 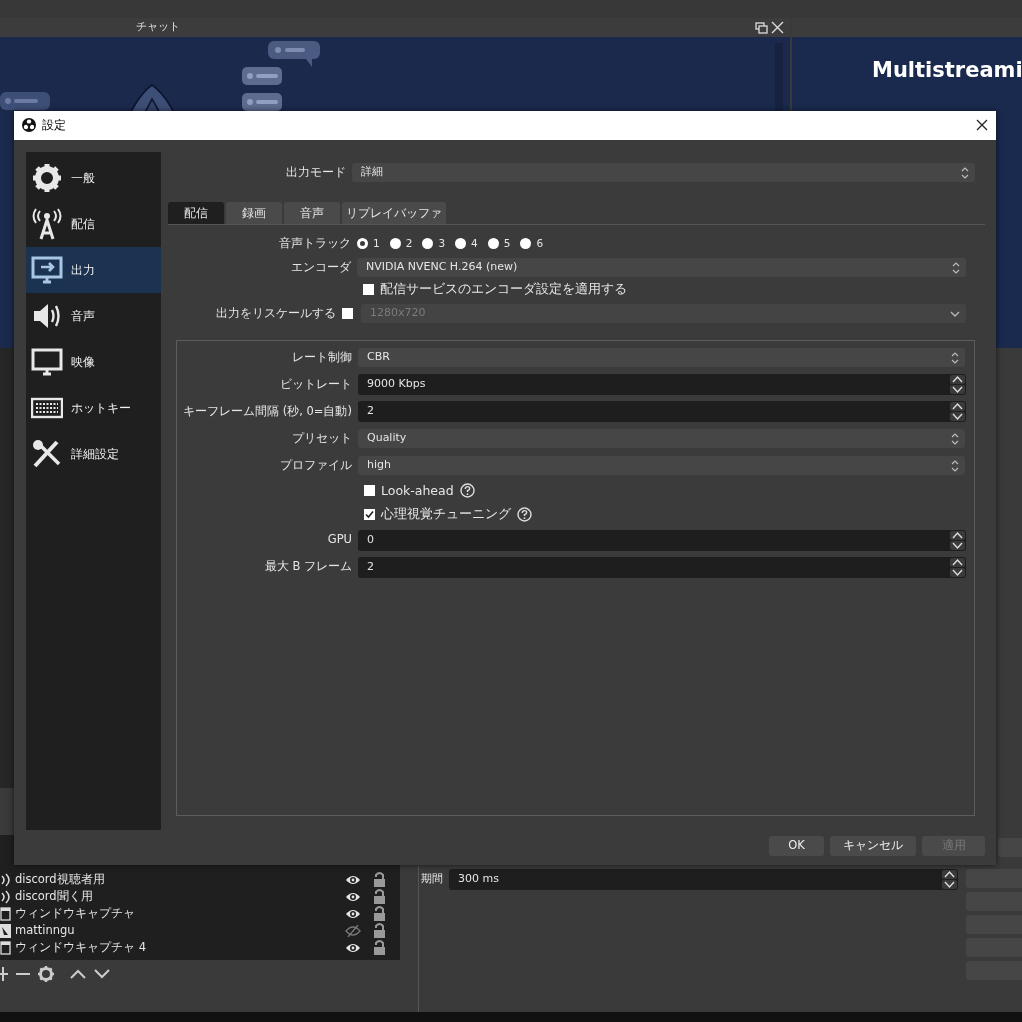 I want to click on spin-field: 300 ms, so click(x=703, y=879).